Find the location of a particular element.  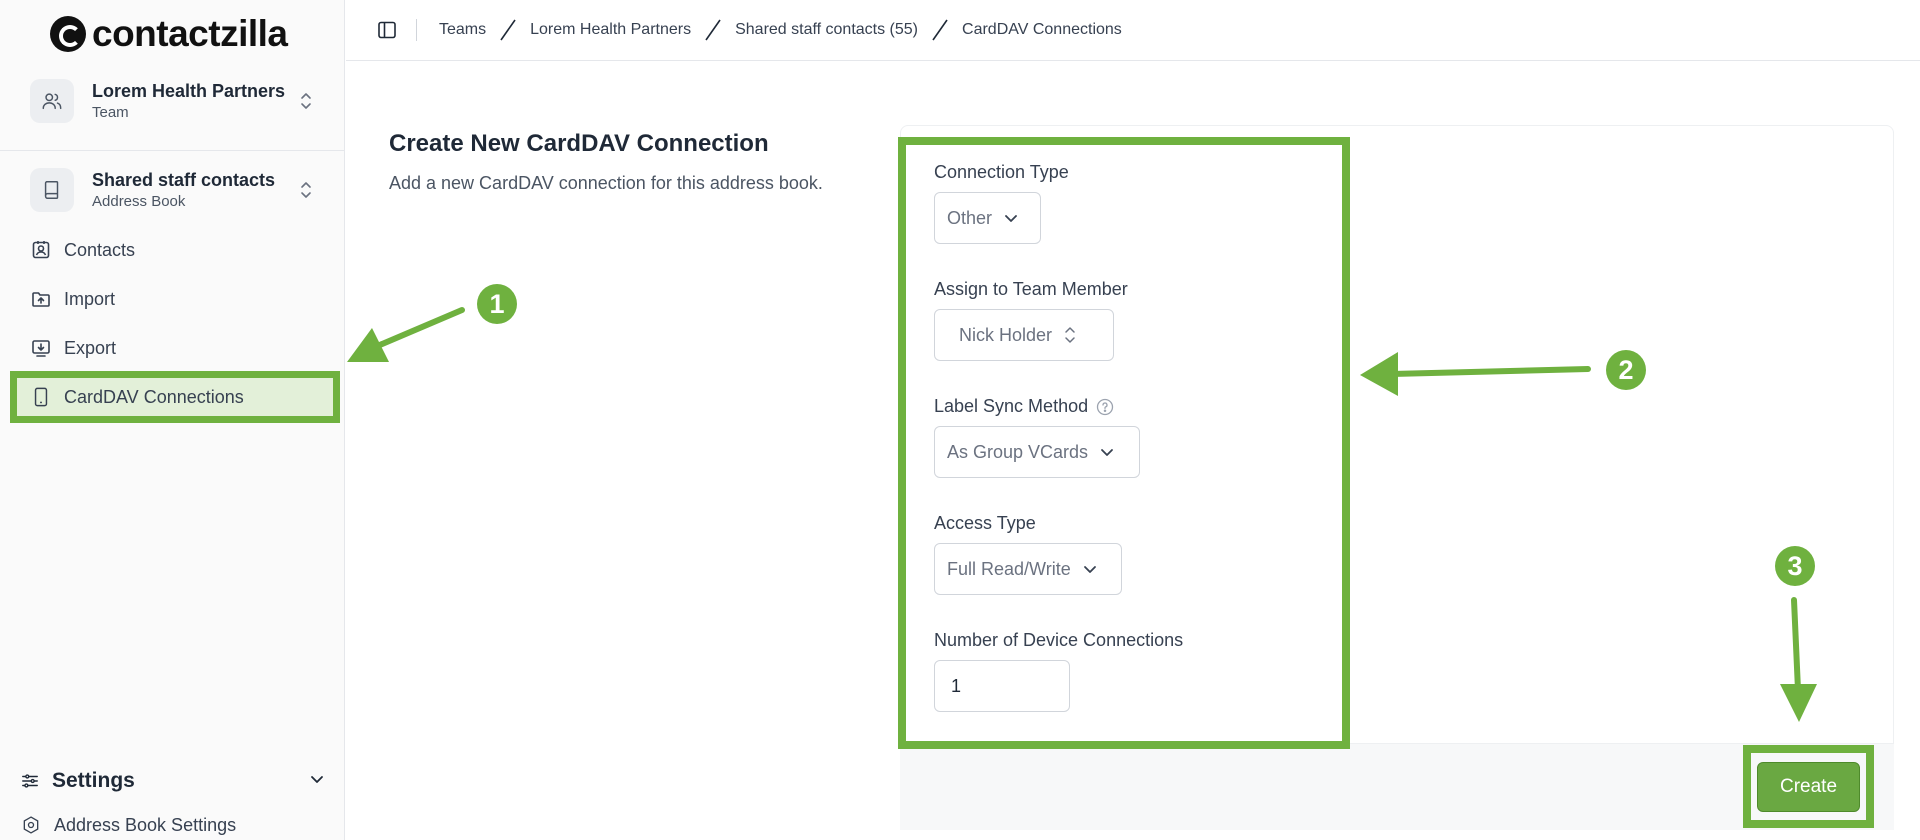

sidebar-toggle-icon is located at coordinates (387, 30).